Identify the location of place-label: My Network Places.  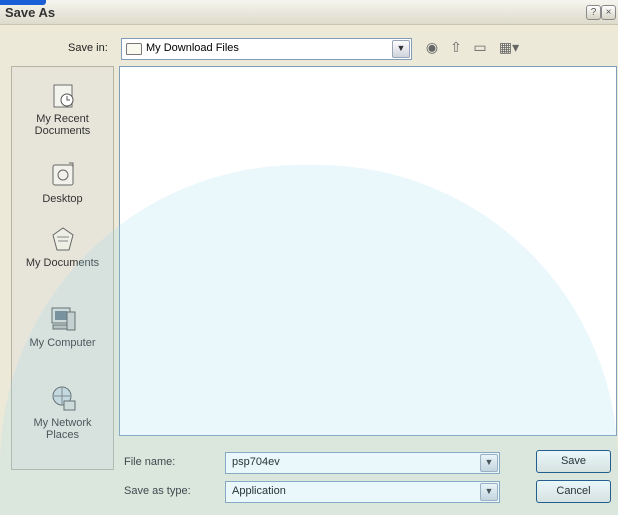
(62, 429).